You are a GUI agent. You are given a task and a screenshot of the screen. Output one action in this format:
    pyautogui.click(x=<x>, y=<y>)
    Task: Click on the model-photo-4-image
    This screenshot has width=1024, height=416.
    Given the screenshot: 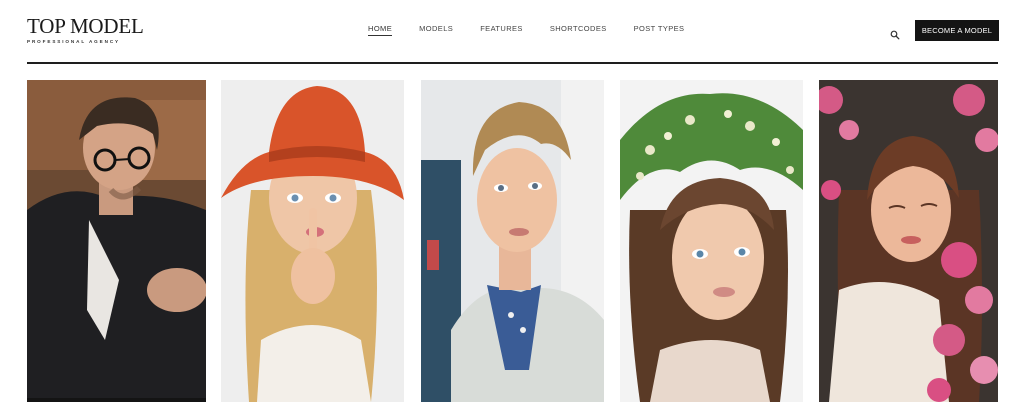 What is the action you would take?
    pyautogui.click(x=711, y=241)
    